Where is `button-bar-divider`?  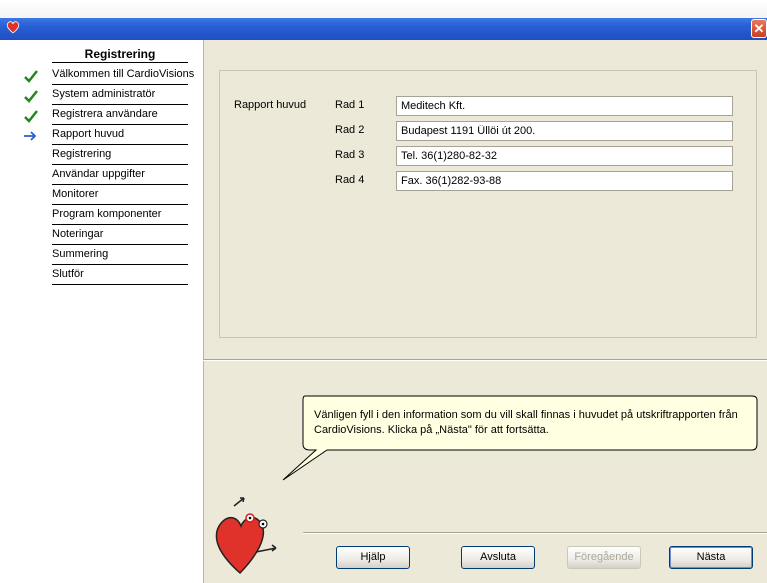
button-bar-divider is located at coordinates (535, 533).